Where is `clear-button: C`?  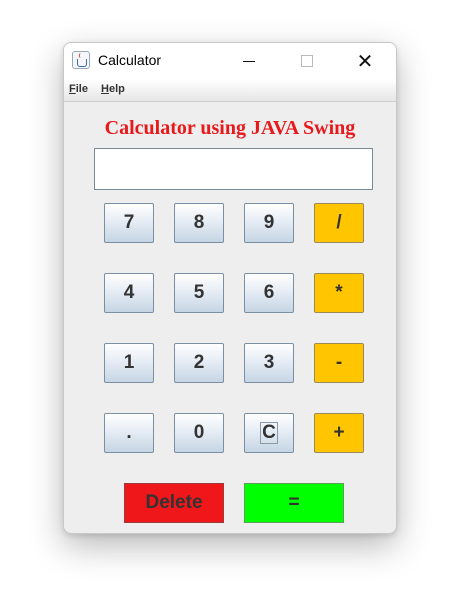
clear-button: C is located at coordinates (269, 433).